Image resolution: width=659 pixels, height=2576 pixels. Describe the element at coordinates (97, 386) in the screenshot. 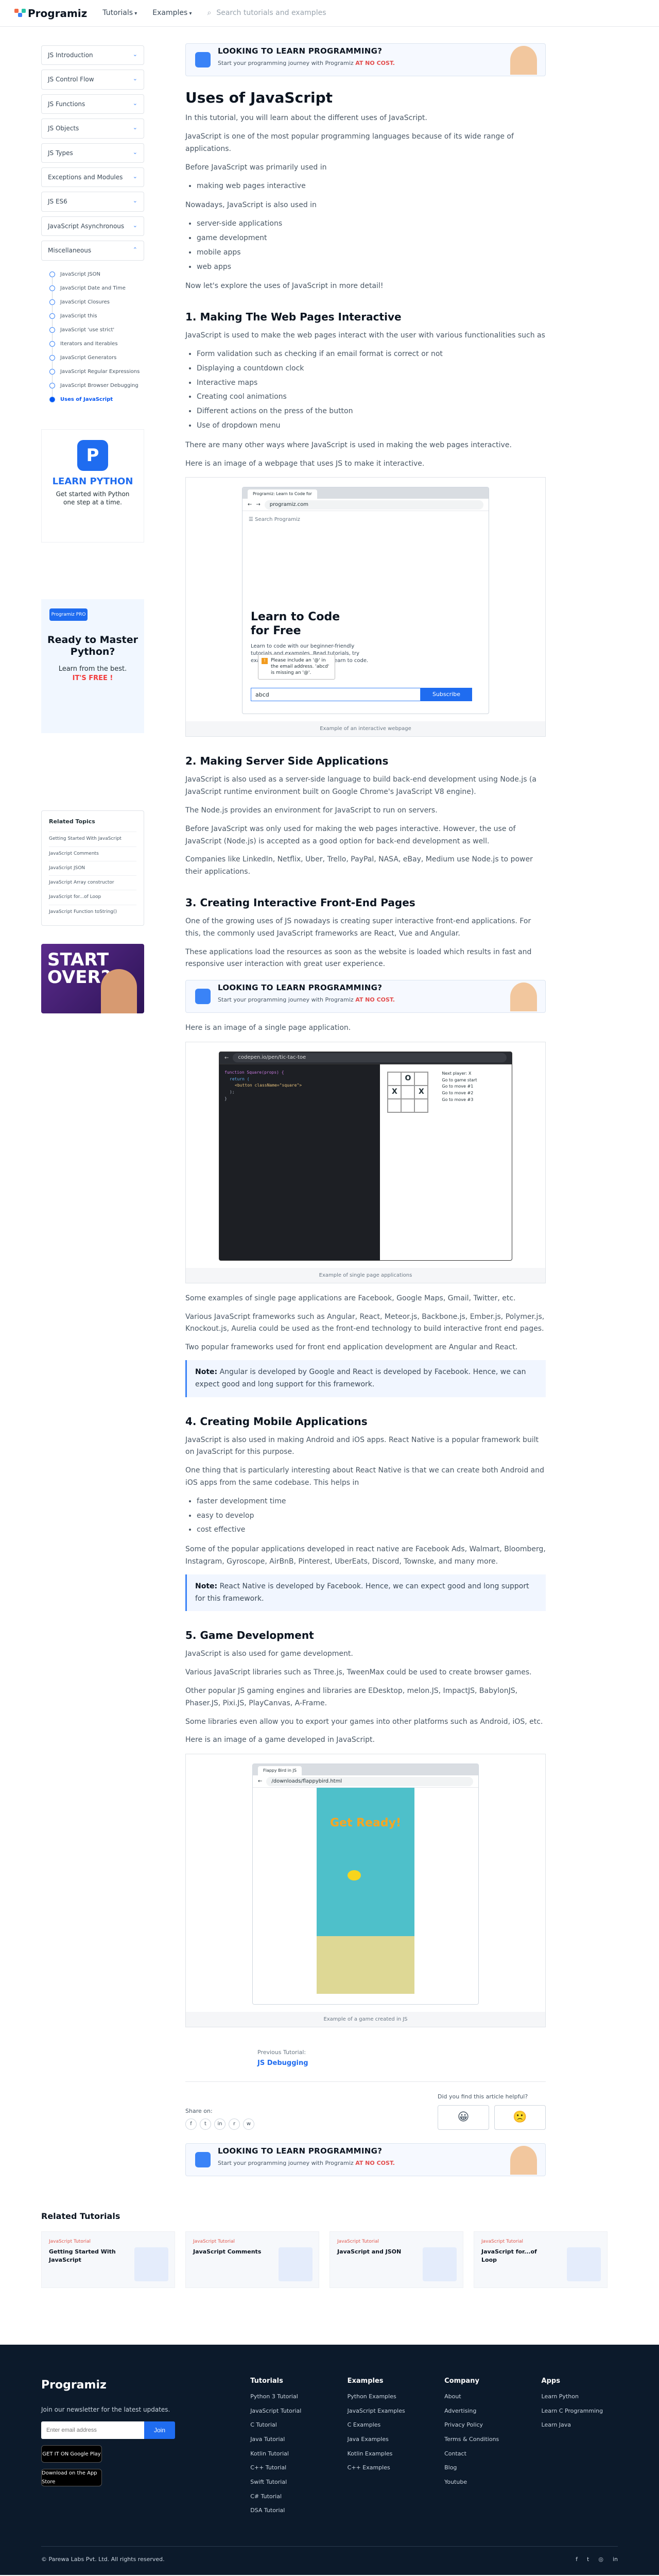

I see `submenu-item: JavaScript Browser Debugging` at that location.